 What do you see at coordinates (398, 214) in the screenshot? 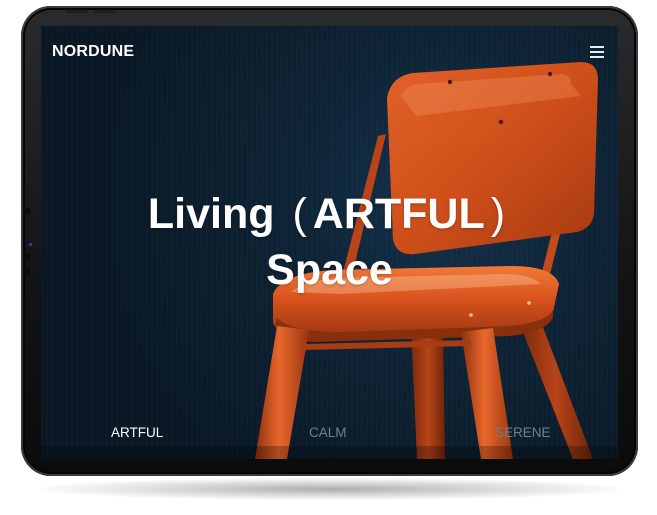
I see `hero-highlight-word: ARTFUL` at bounding box center [398, 214].